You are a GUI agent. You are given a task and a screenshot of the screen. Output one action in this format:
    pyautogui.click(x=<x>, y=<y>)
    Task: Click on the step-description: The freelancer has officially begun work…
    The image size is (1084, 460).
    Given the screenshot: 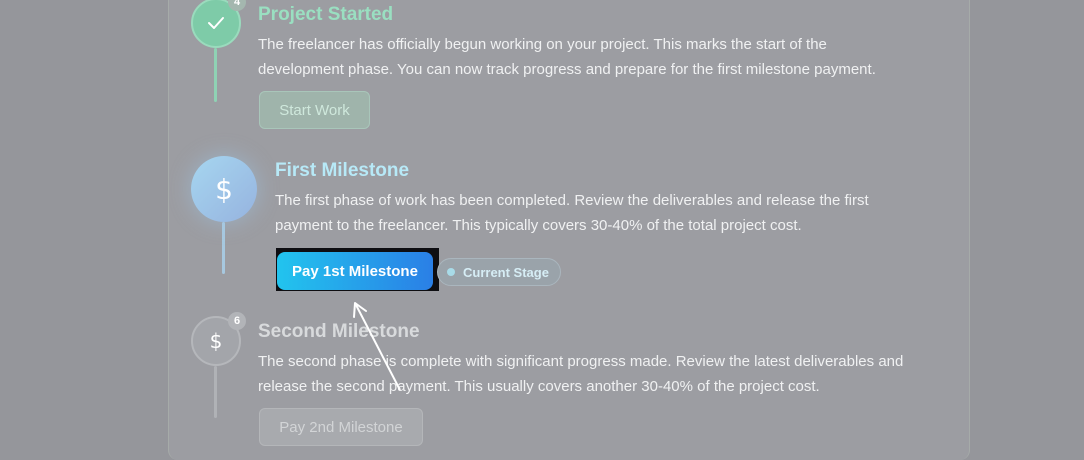 What is the action you would take?
    pyautogui.click(x=567, y=57)
    